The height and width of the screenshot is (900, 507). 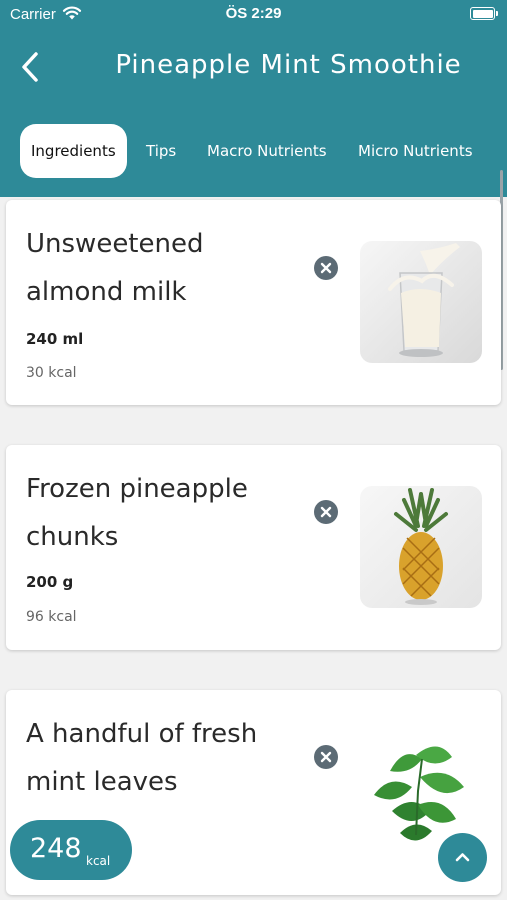 What do you see at coordinates (137, 513) in the screenshot?
I see `ingredient-name: Frozen pineapple chunks` at bounding box center [137, 513].